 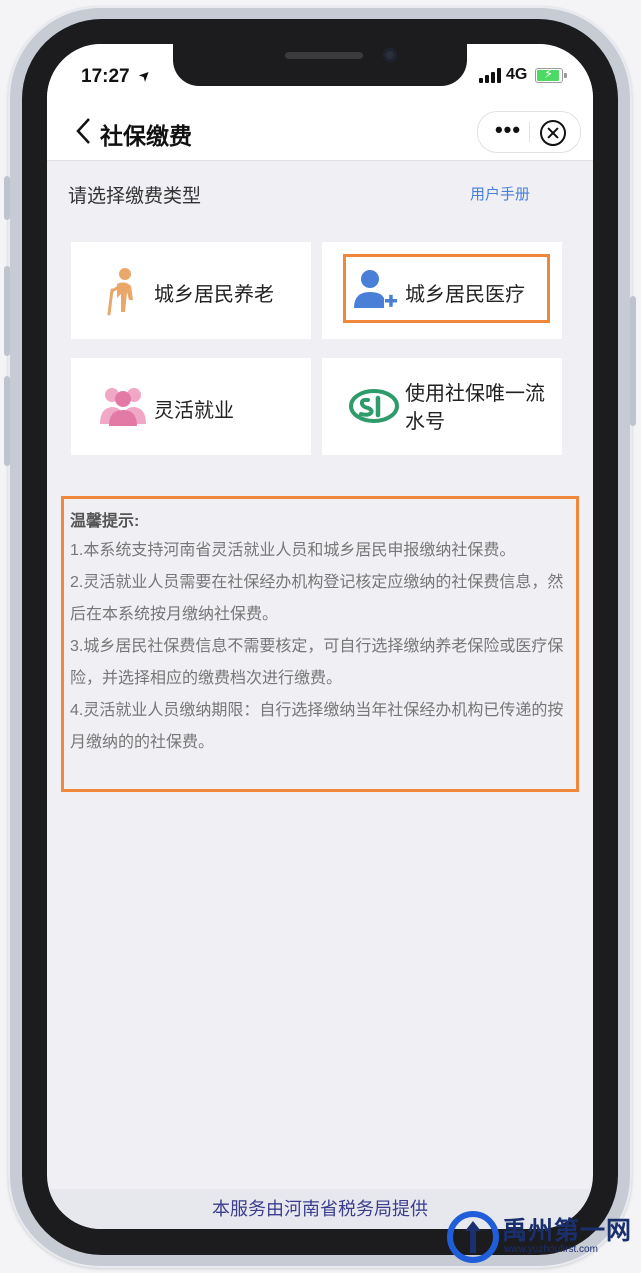 What do you see at coordinates (293, 550) in the screenshot?
I see `tips-item: 1.本系统支持河南省灵活就业人员和城乡居民申报缴纳社保费。` at bounding box center [293, 550].